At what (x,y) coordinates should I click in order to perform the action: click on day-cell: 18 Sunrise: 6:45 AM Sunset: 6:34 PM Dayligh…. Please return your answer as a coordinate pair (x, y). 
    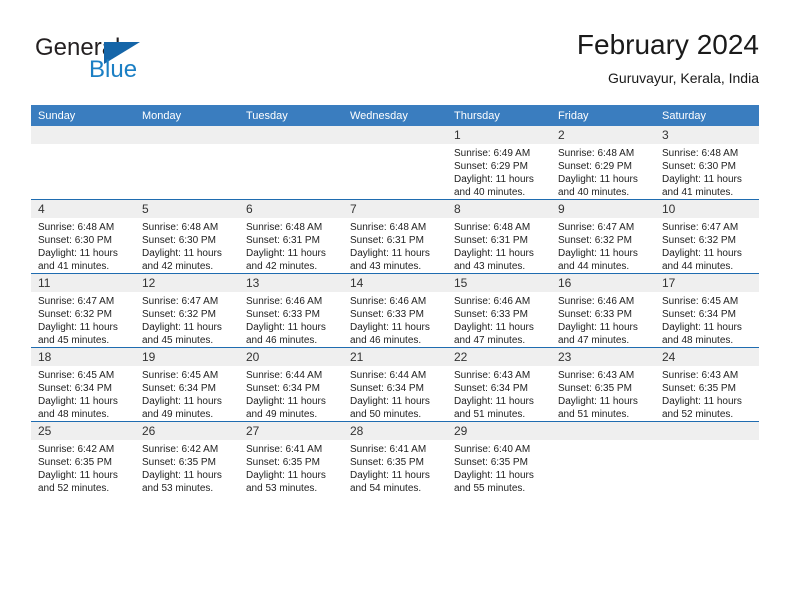
    Looking at the image, I should click on (83, 384).